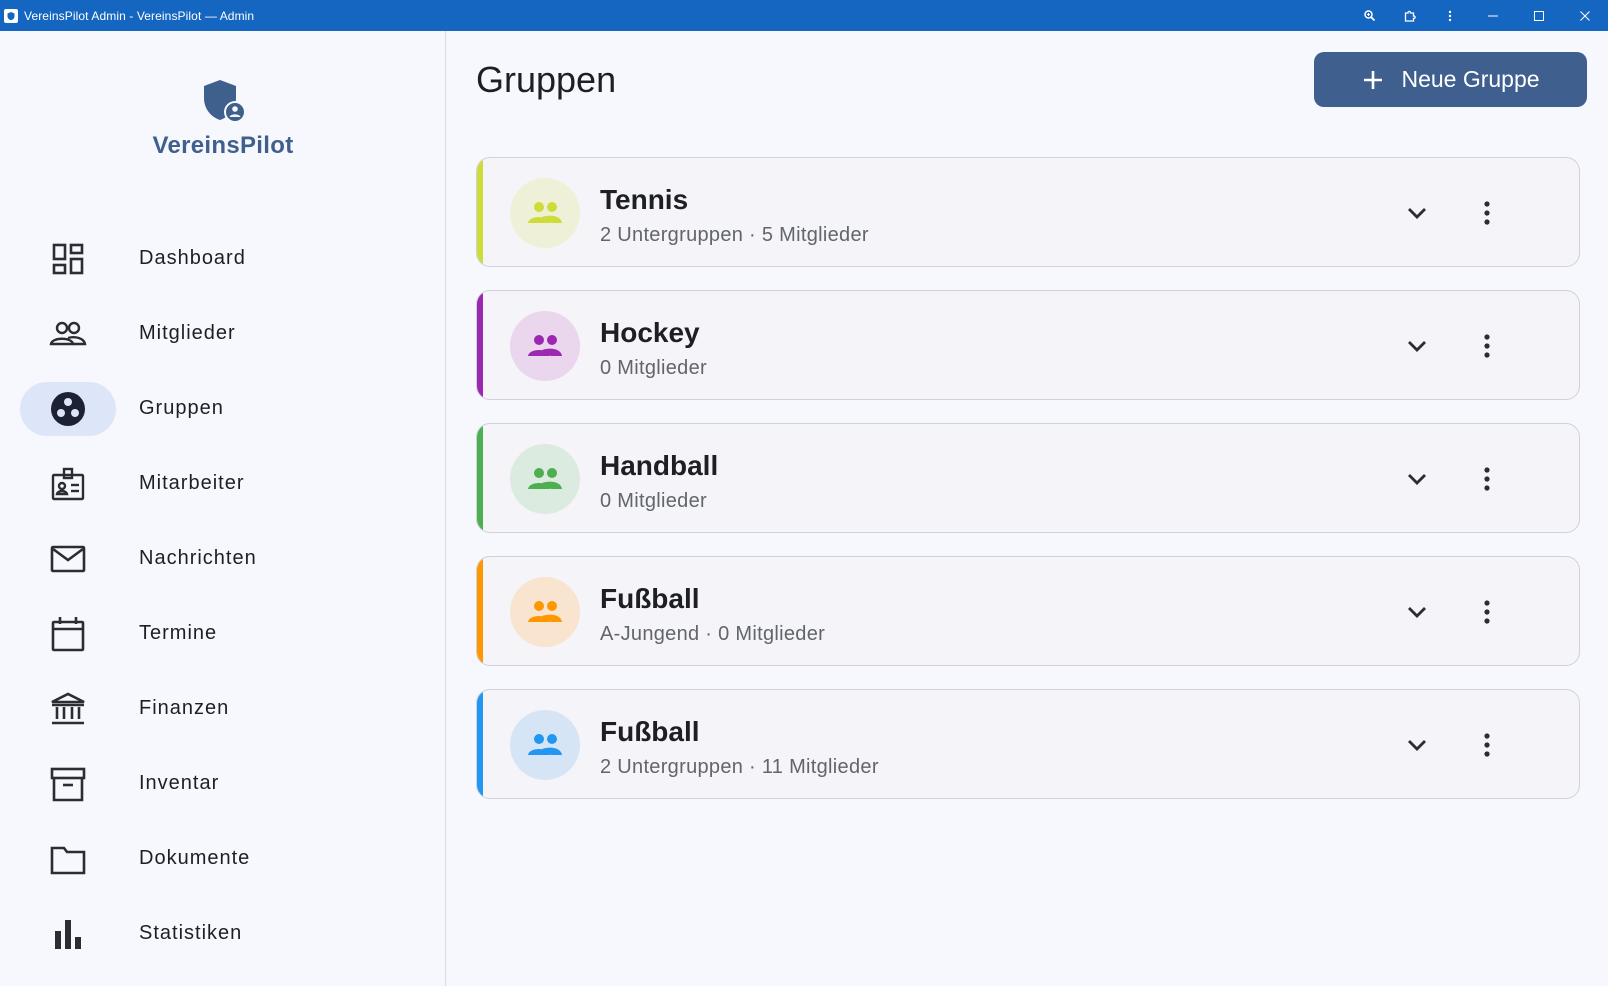  I want to click on sidebar-item-finanzen: Finanzen, so click(223, 708).